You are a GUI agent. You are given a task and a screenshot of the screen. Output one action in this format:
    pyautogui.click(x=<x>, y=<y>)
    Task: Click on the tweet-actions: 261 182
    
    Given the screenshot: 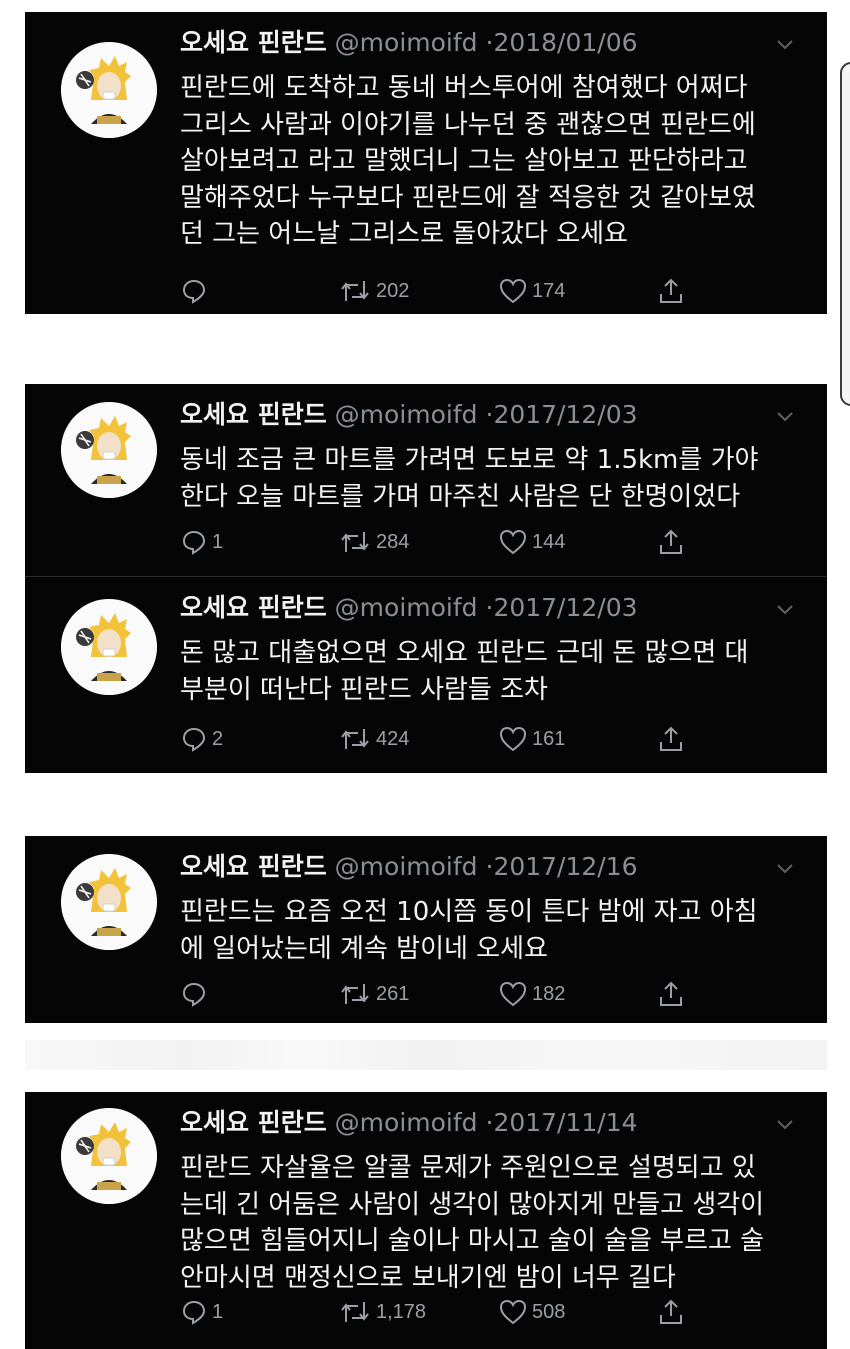 What is the action you would take?
    pyautogui.click(x=460, y=994)
    